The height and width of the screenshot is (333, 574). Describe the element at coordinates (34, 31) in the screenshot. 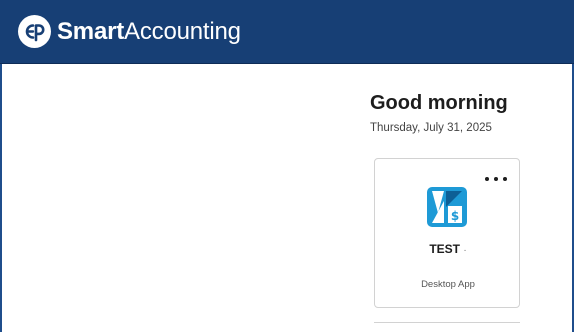

I see `smartaccounting-logo-icon` at that location.